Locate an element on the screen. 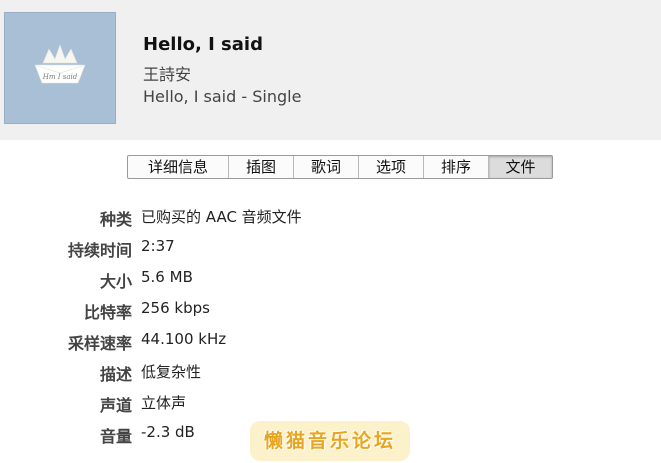 This screenshot has height=463, width=661. info-value: 低复杂性 is located at coordinates (171, 372).